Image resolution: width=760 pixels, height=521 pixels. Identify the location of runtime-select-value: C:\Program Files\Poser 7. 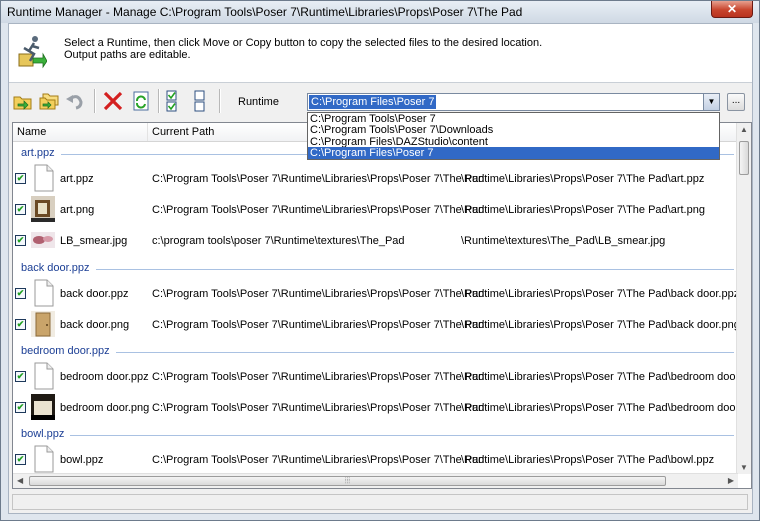
(373, 102).